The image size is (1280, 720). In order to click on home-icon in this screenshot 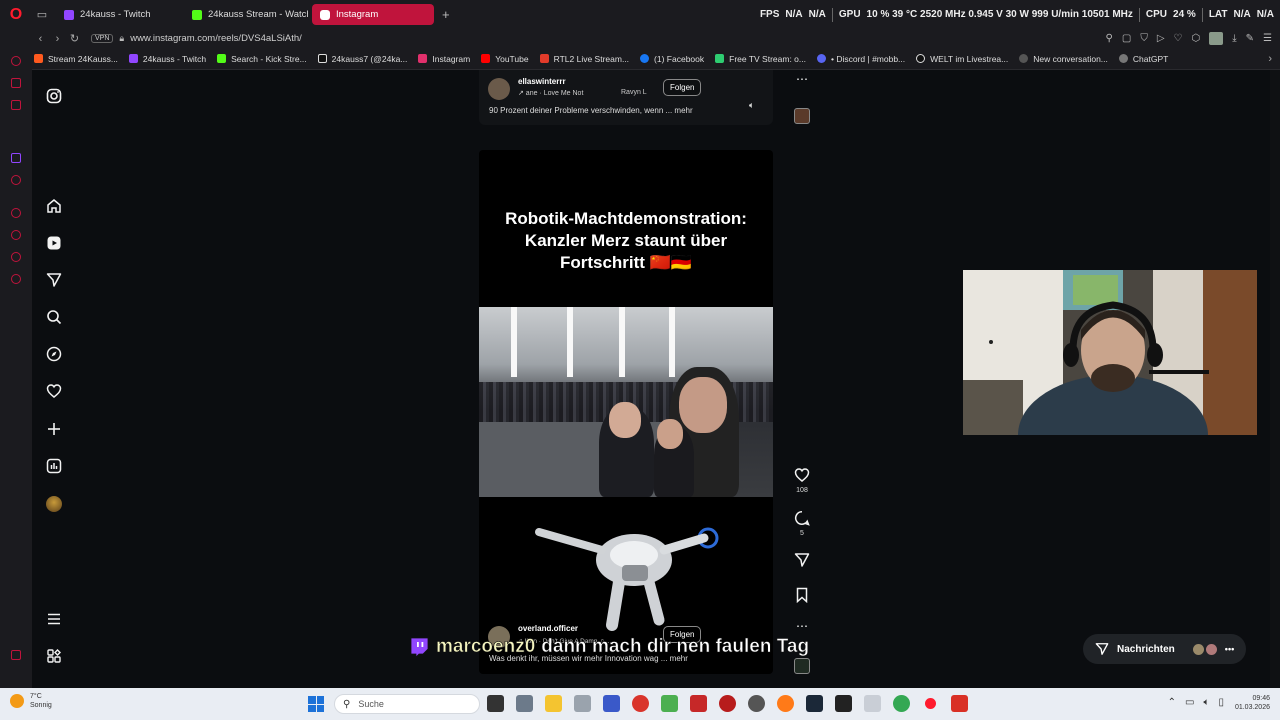, I will do `click(54, 206)`.